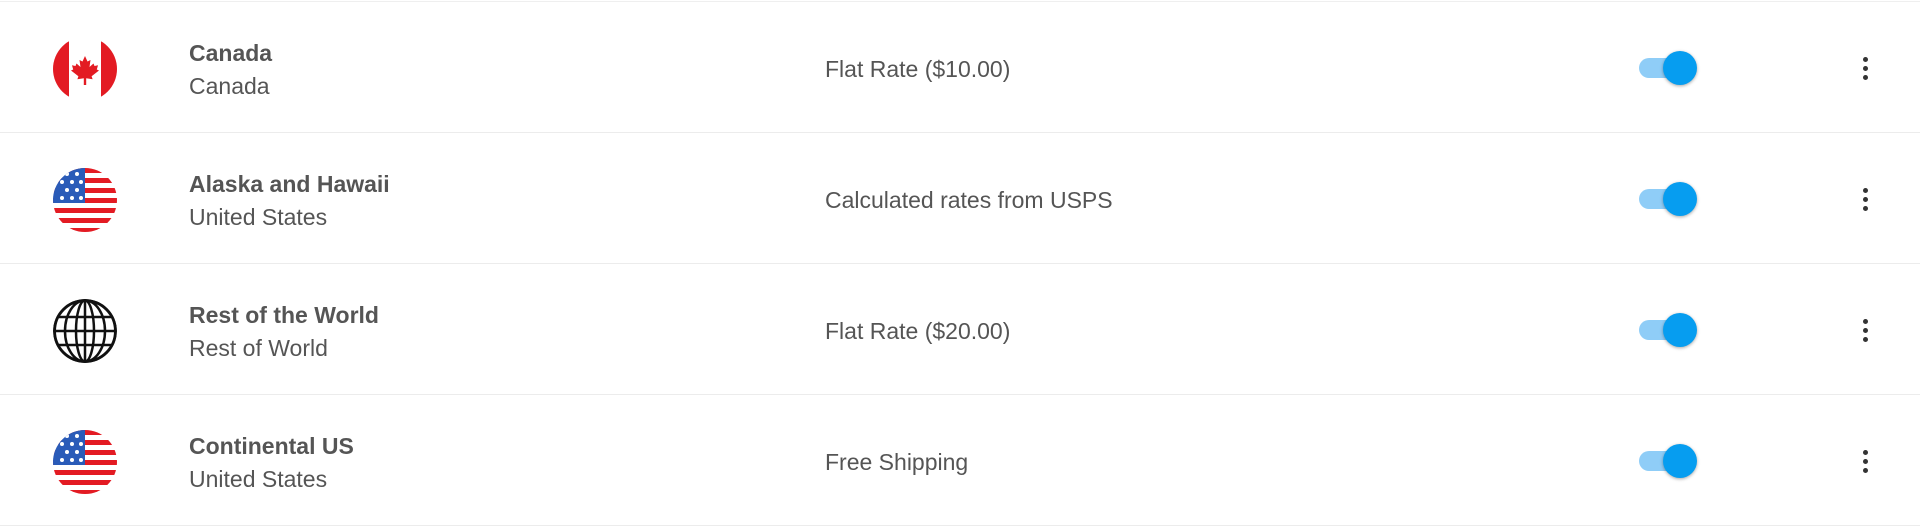  Describe the element at coordinates (85, 69) in the screenshot. I see `canada-flag-icon` at that location.